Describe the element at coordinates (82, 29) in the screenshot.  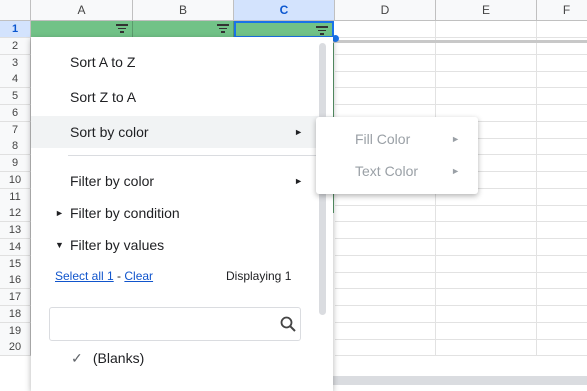
I see `filter-header-cell-a` at that location.